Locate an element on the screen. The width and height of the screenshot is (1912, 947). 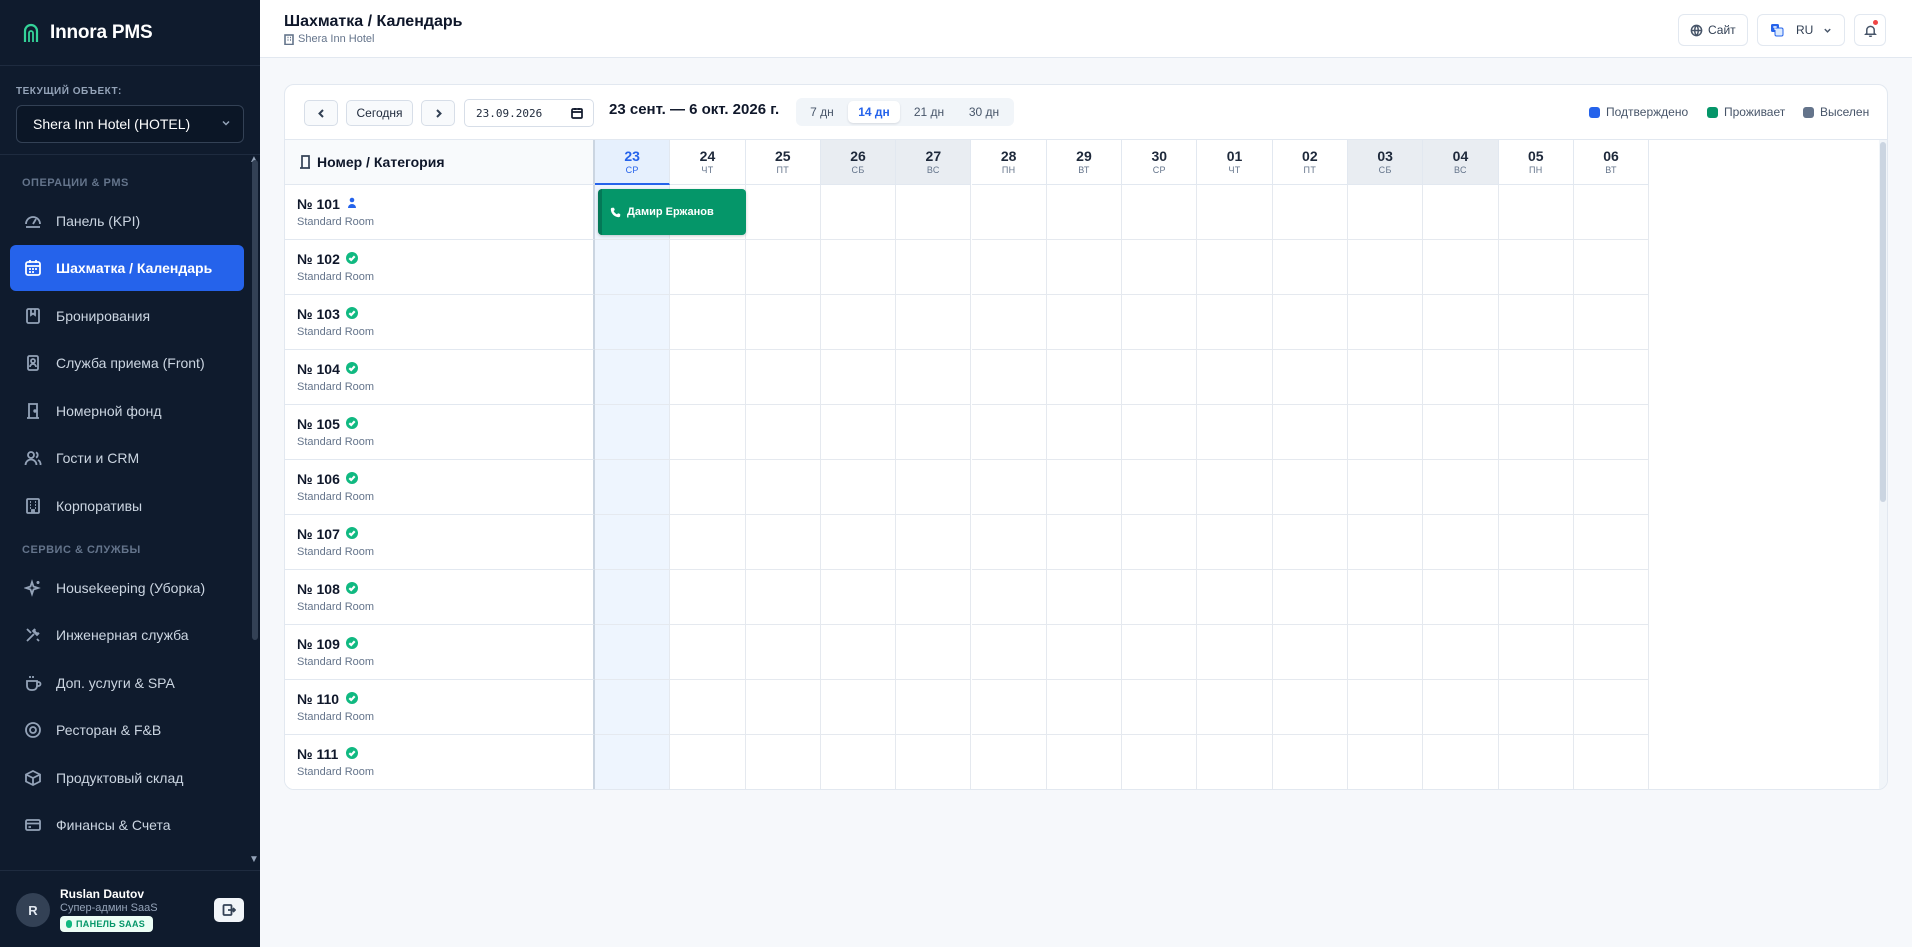
sidebar-item-rooms: Номерной фонд is located at coordinates (127, 411).